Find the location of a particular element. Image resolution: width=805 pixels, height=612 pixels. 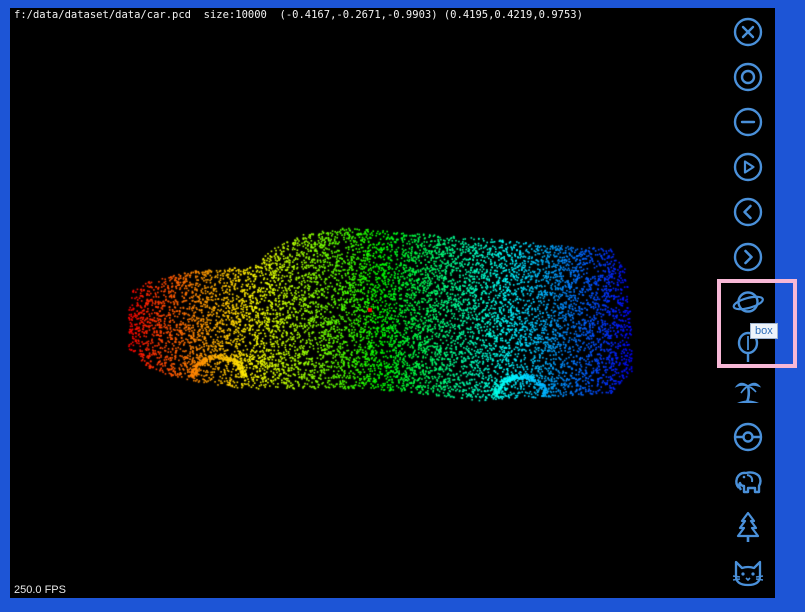

elephant-icon is located at coordinates (748, 482).